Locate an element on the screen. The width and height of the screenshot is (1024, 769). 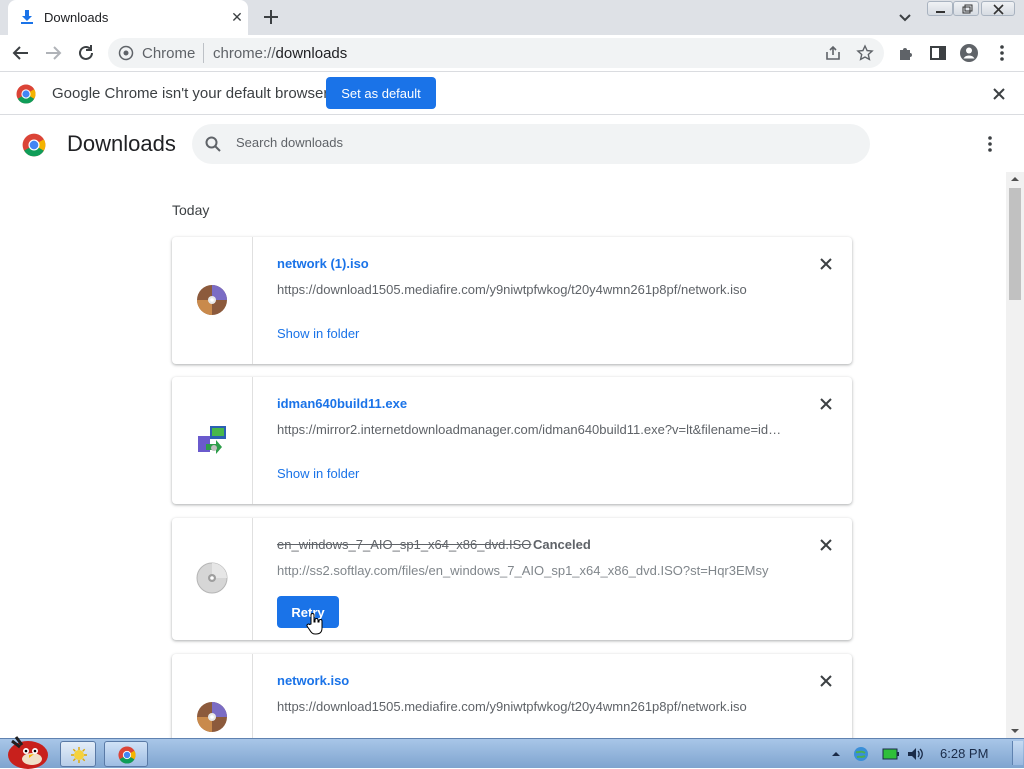
browser-toolbar: Chrome chrome://downloads is located at coordinates (512, 53).